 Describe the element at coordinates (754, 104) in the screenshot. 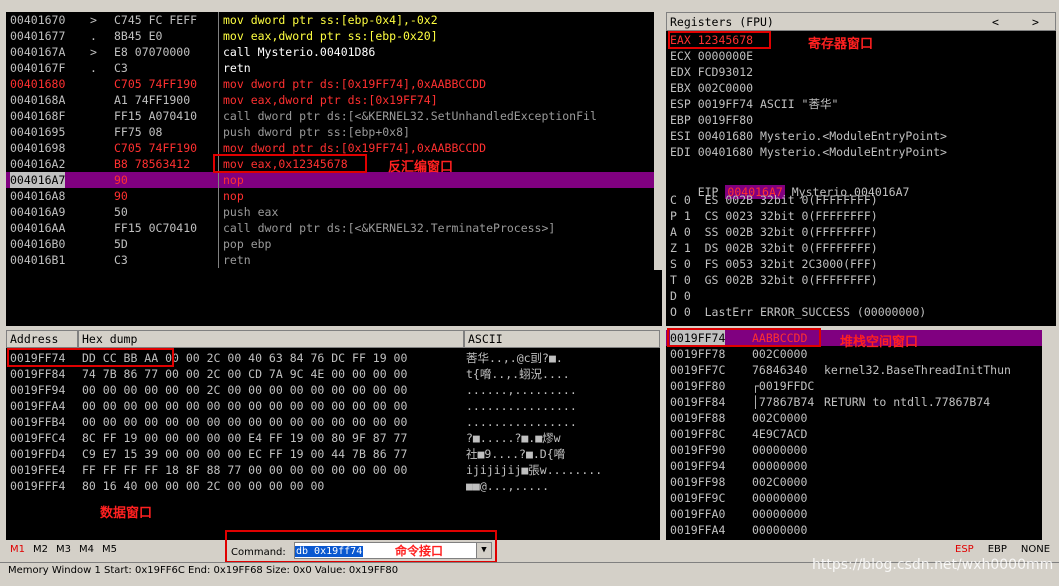

I see `register-line: ESP 0019FF74 ASCII "莕华"` at that location.